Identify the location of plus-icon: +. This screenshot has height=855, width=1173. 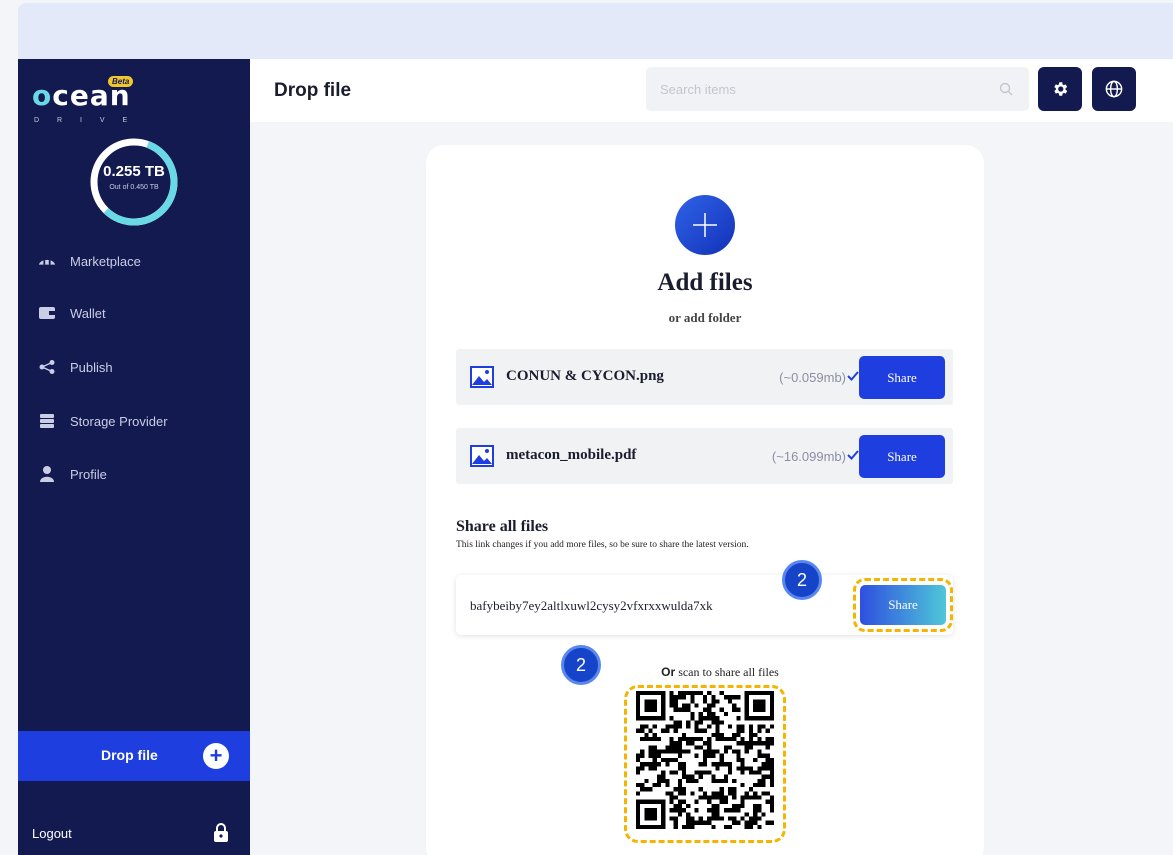
(216, 756).